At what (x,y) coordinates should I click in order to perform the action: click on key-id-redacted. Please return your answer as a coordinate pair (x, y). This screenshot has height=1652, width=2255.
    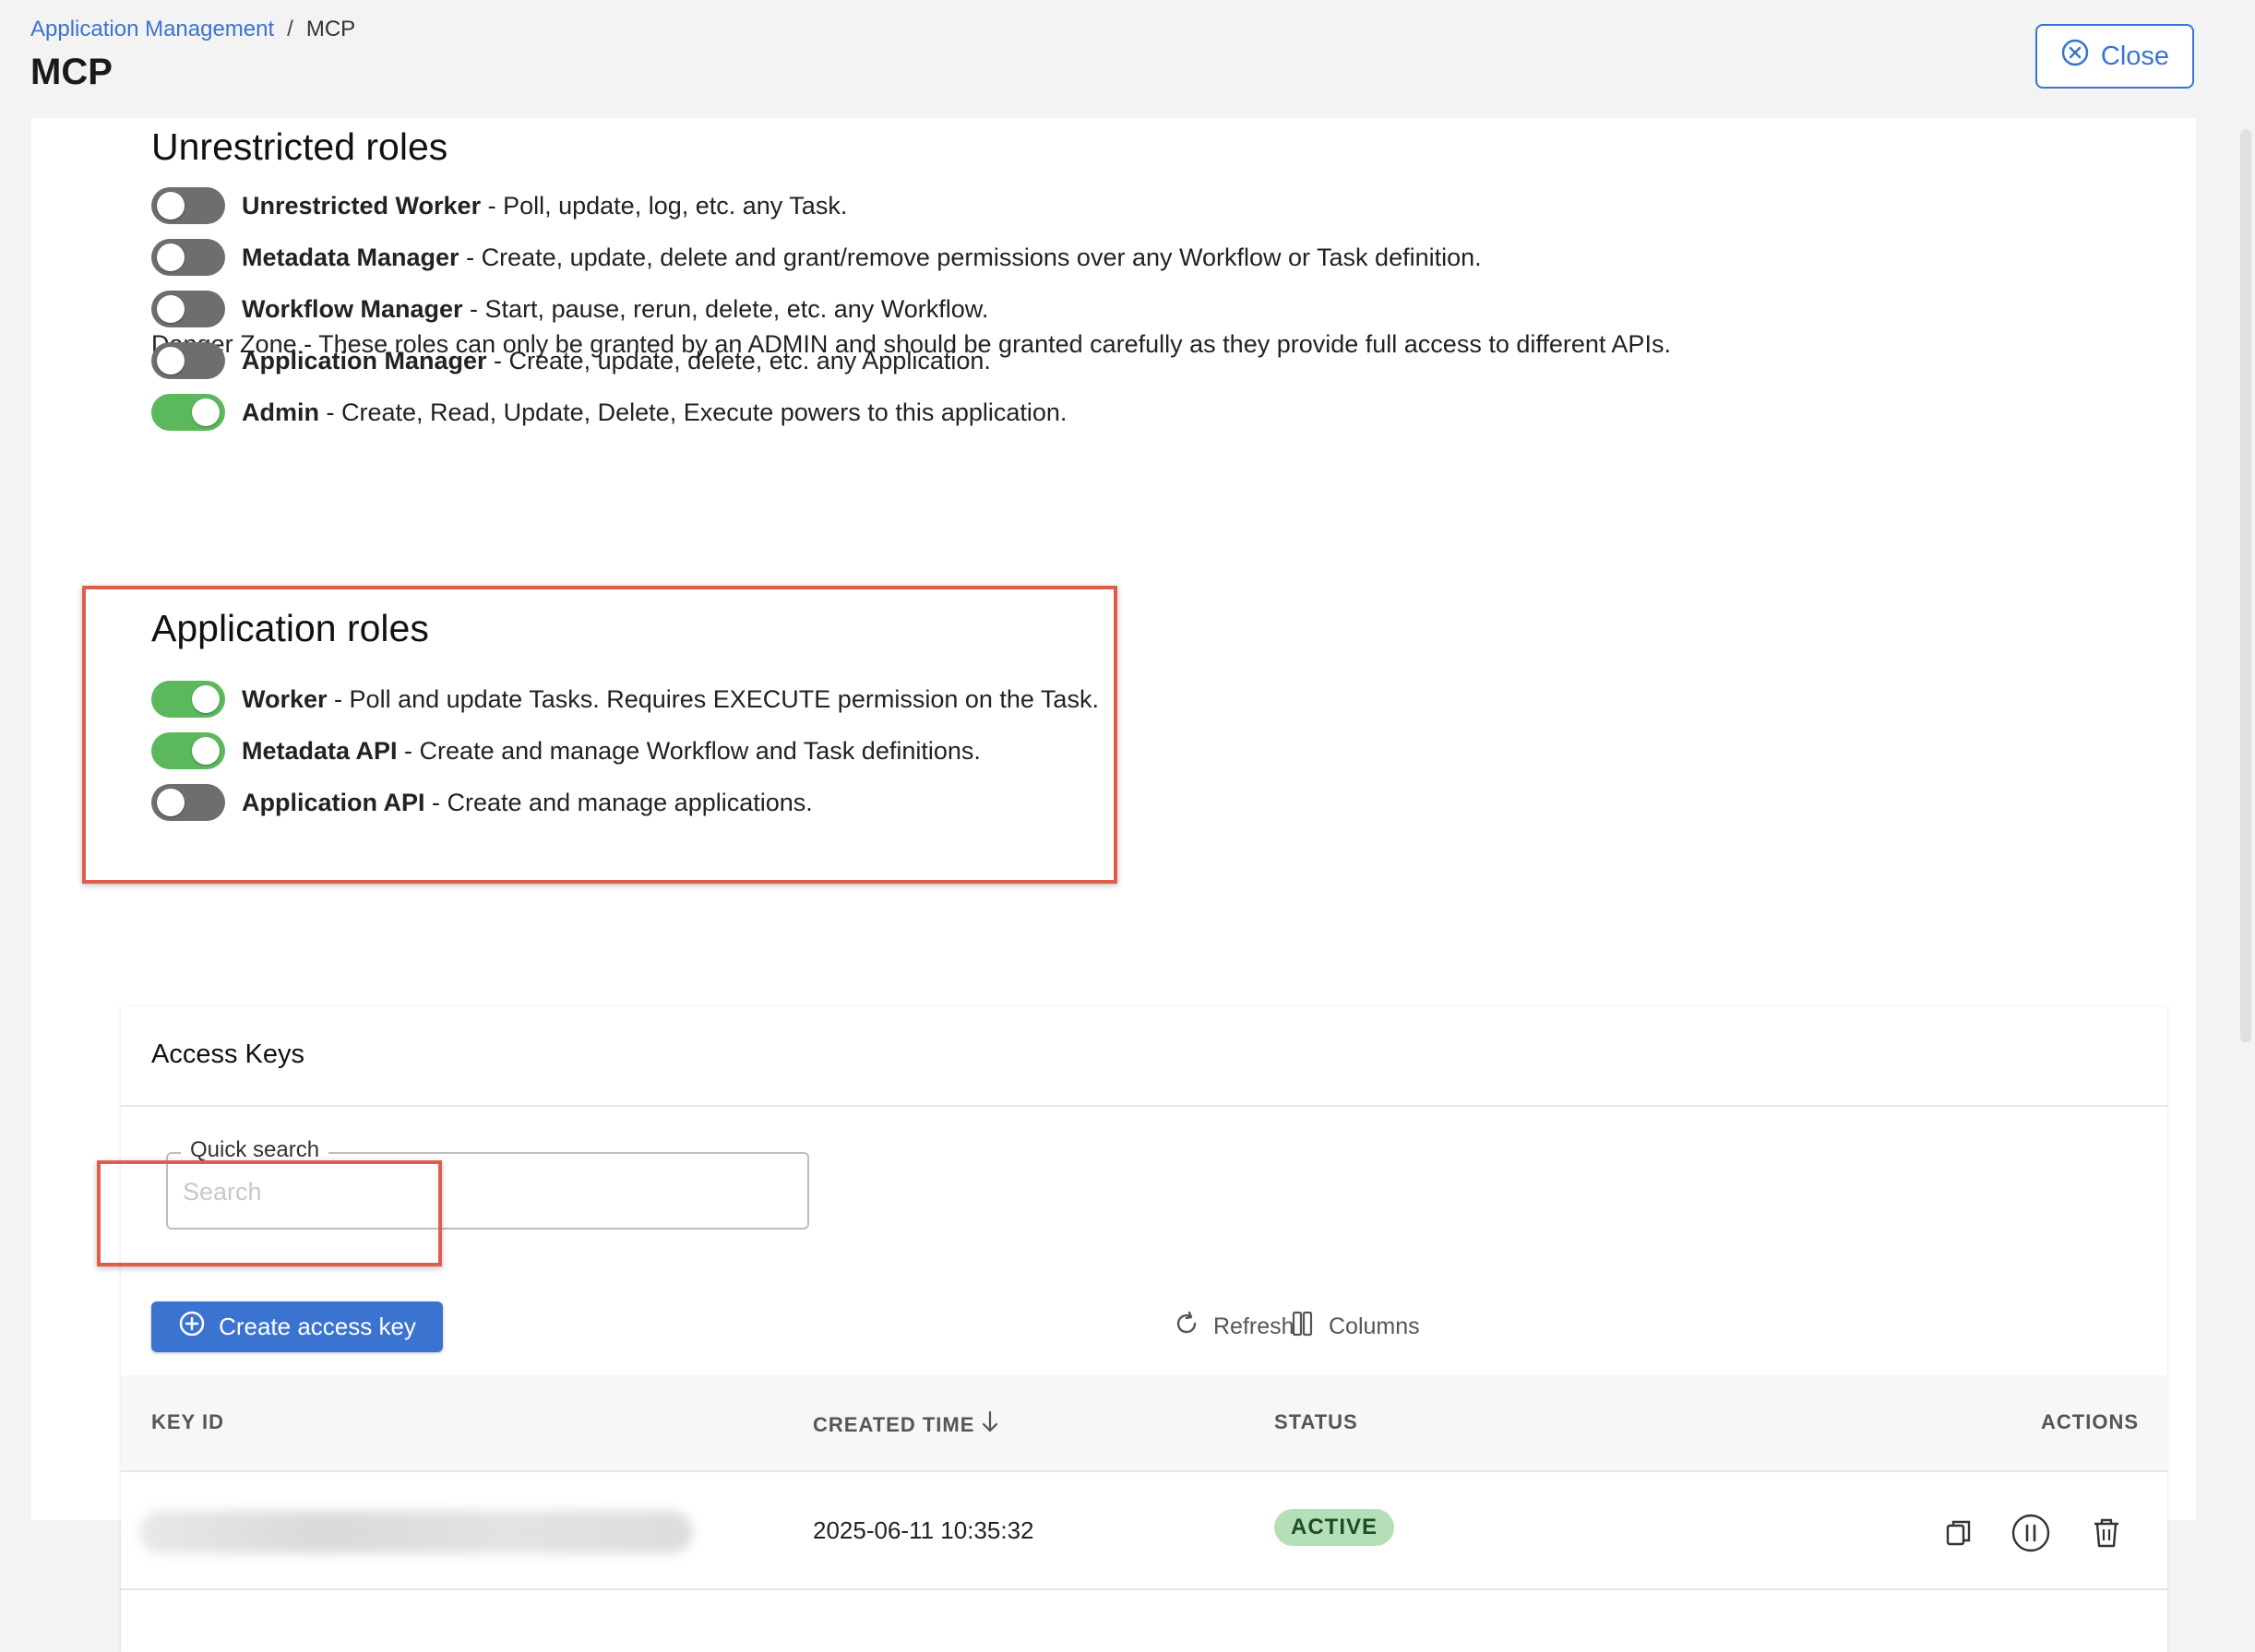
    Looking at the image, I should click on (416, 1532).